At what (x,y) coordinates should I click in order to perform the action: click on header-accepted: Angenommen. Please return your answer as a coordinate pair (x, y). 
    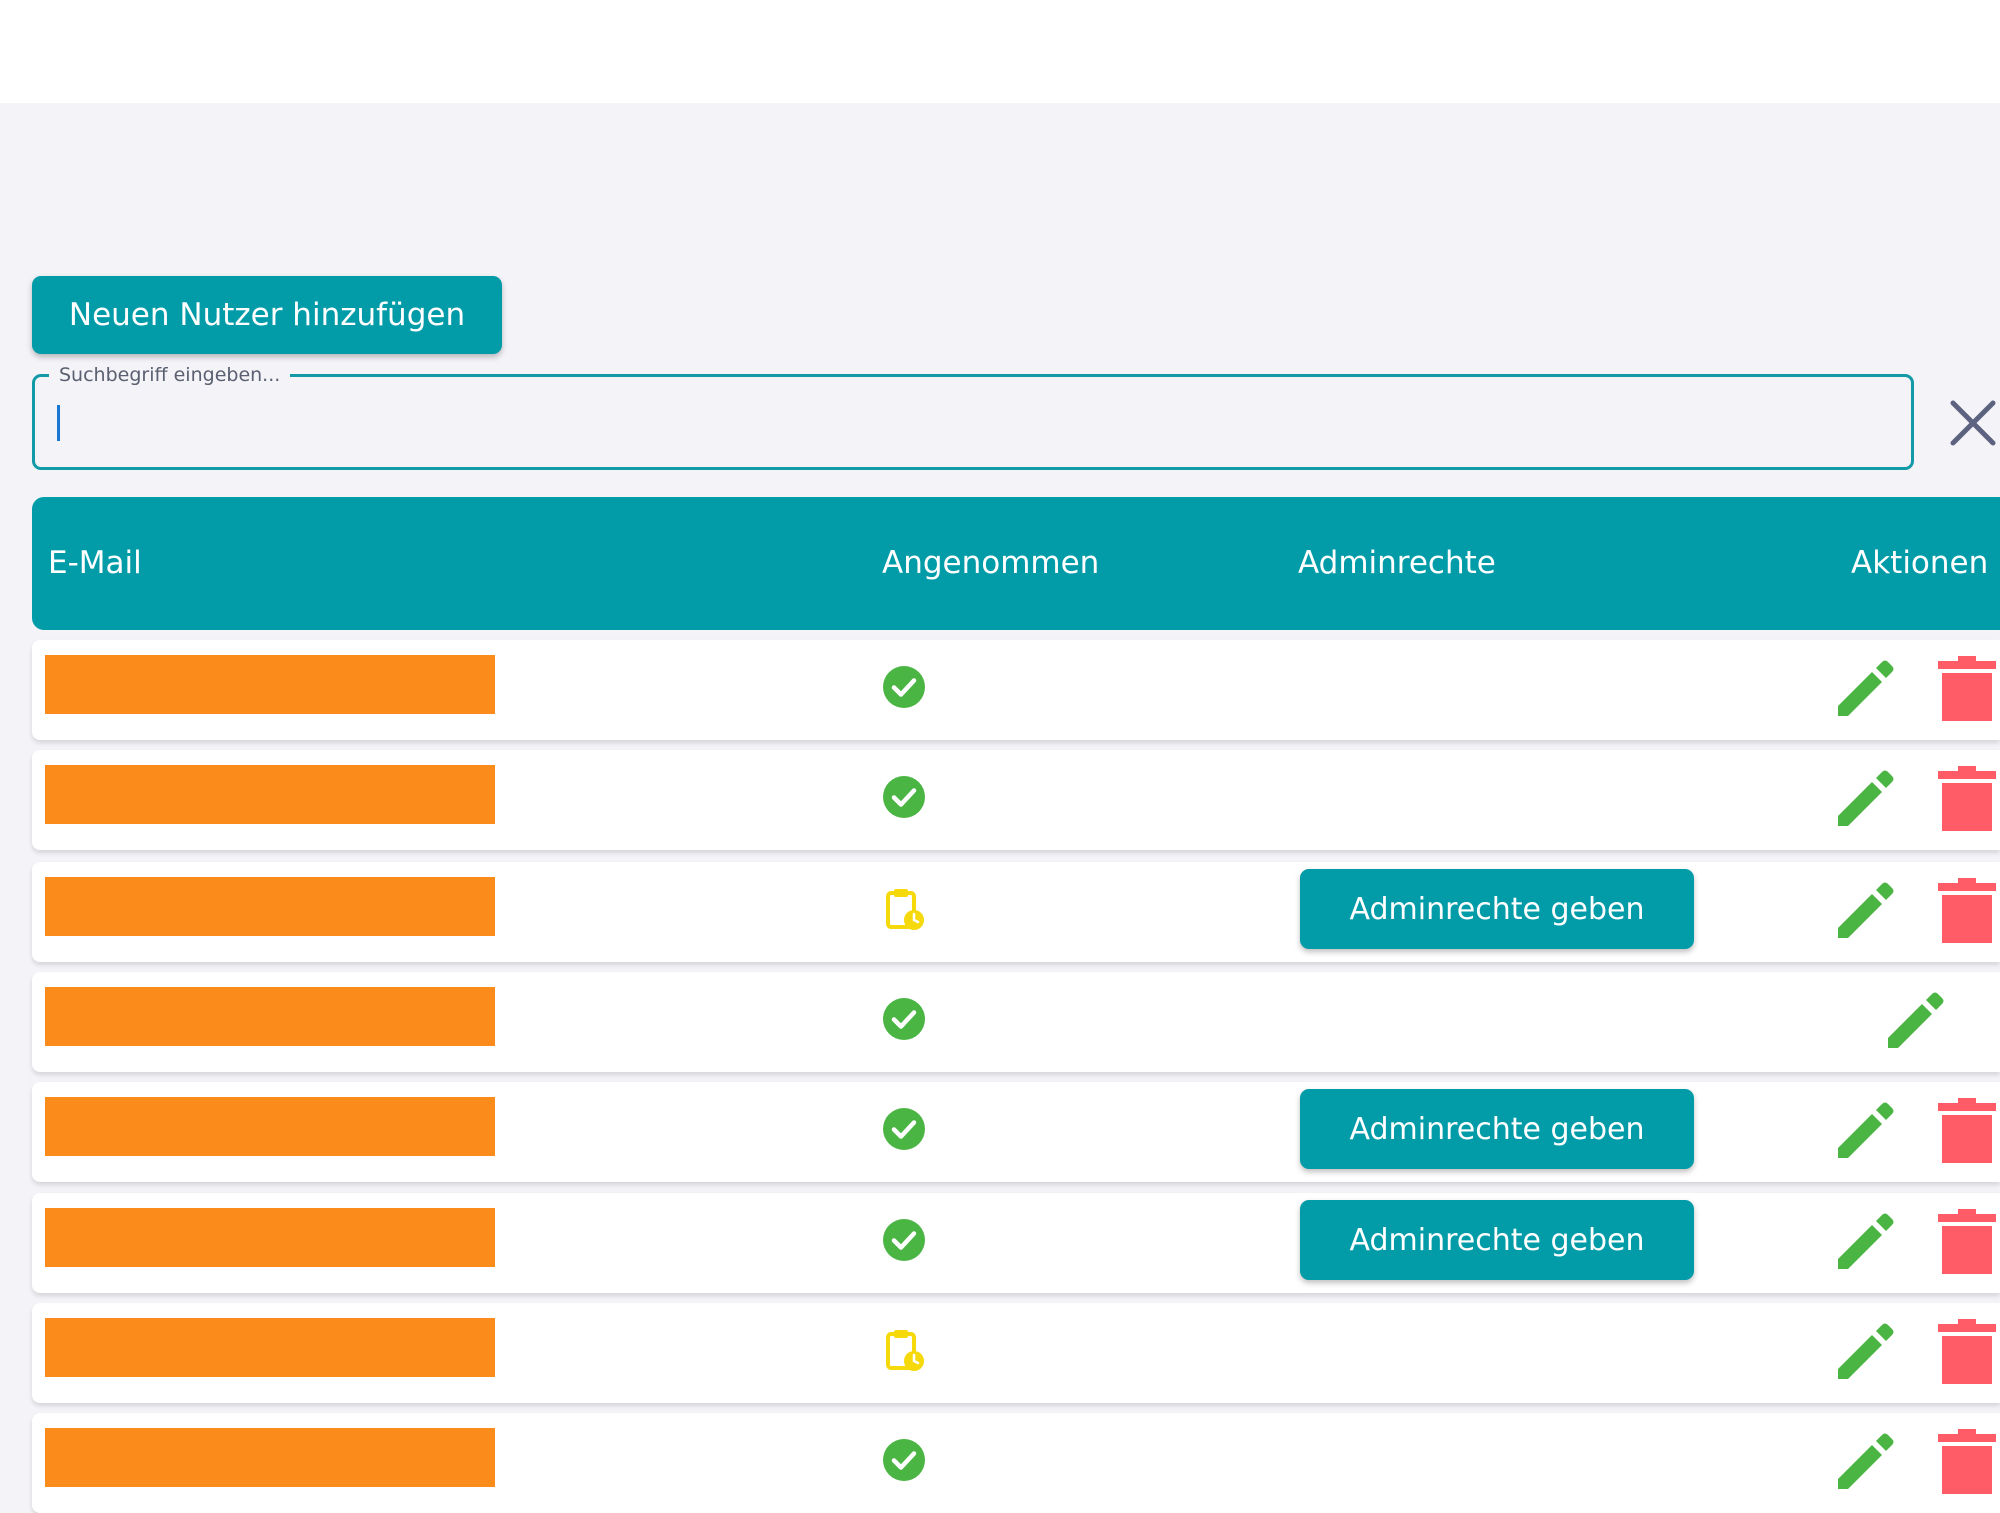
    Looking at the image, I should click on (990, 563).